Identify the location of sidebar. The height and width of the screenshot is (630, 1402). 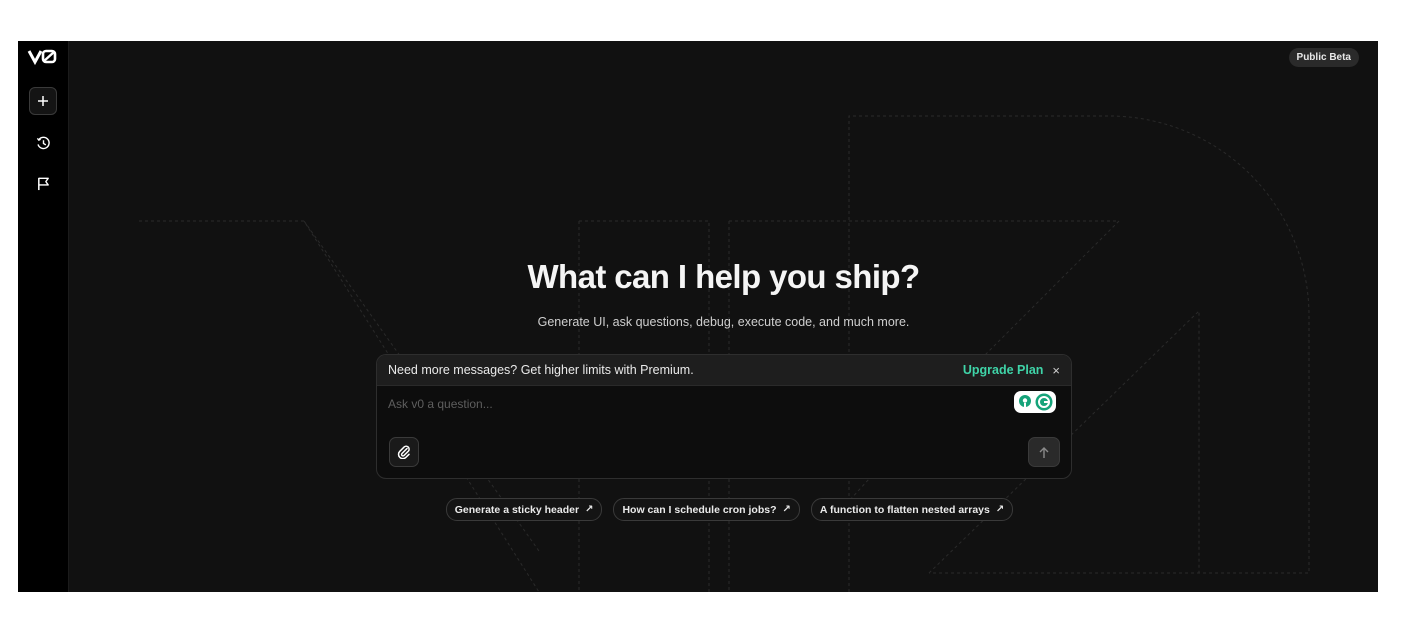
(43, 316).